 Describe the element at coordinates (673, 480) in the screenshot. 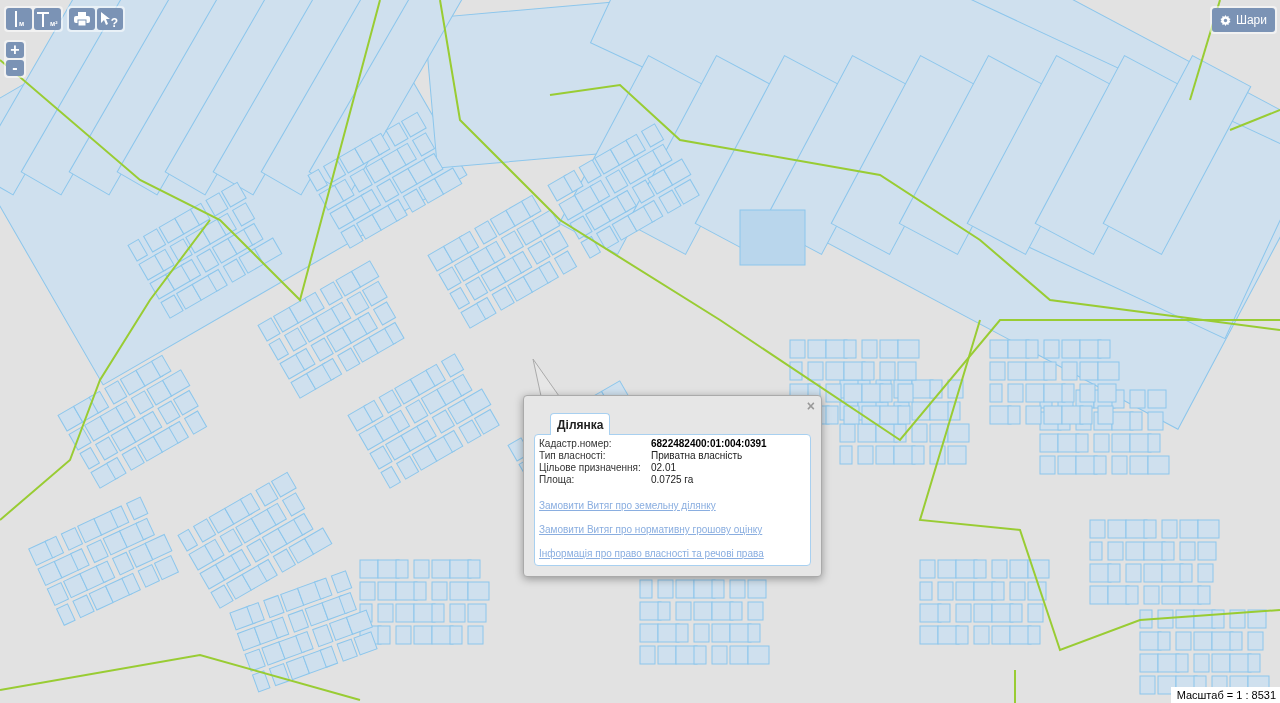

I see `field-value: 0.0725 га` at that location.